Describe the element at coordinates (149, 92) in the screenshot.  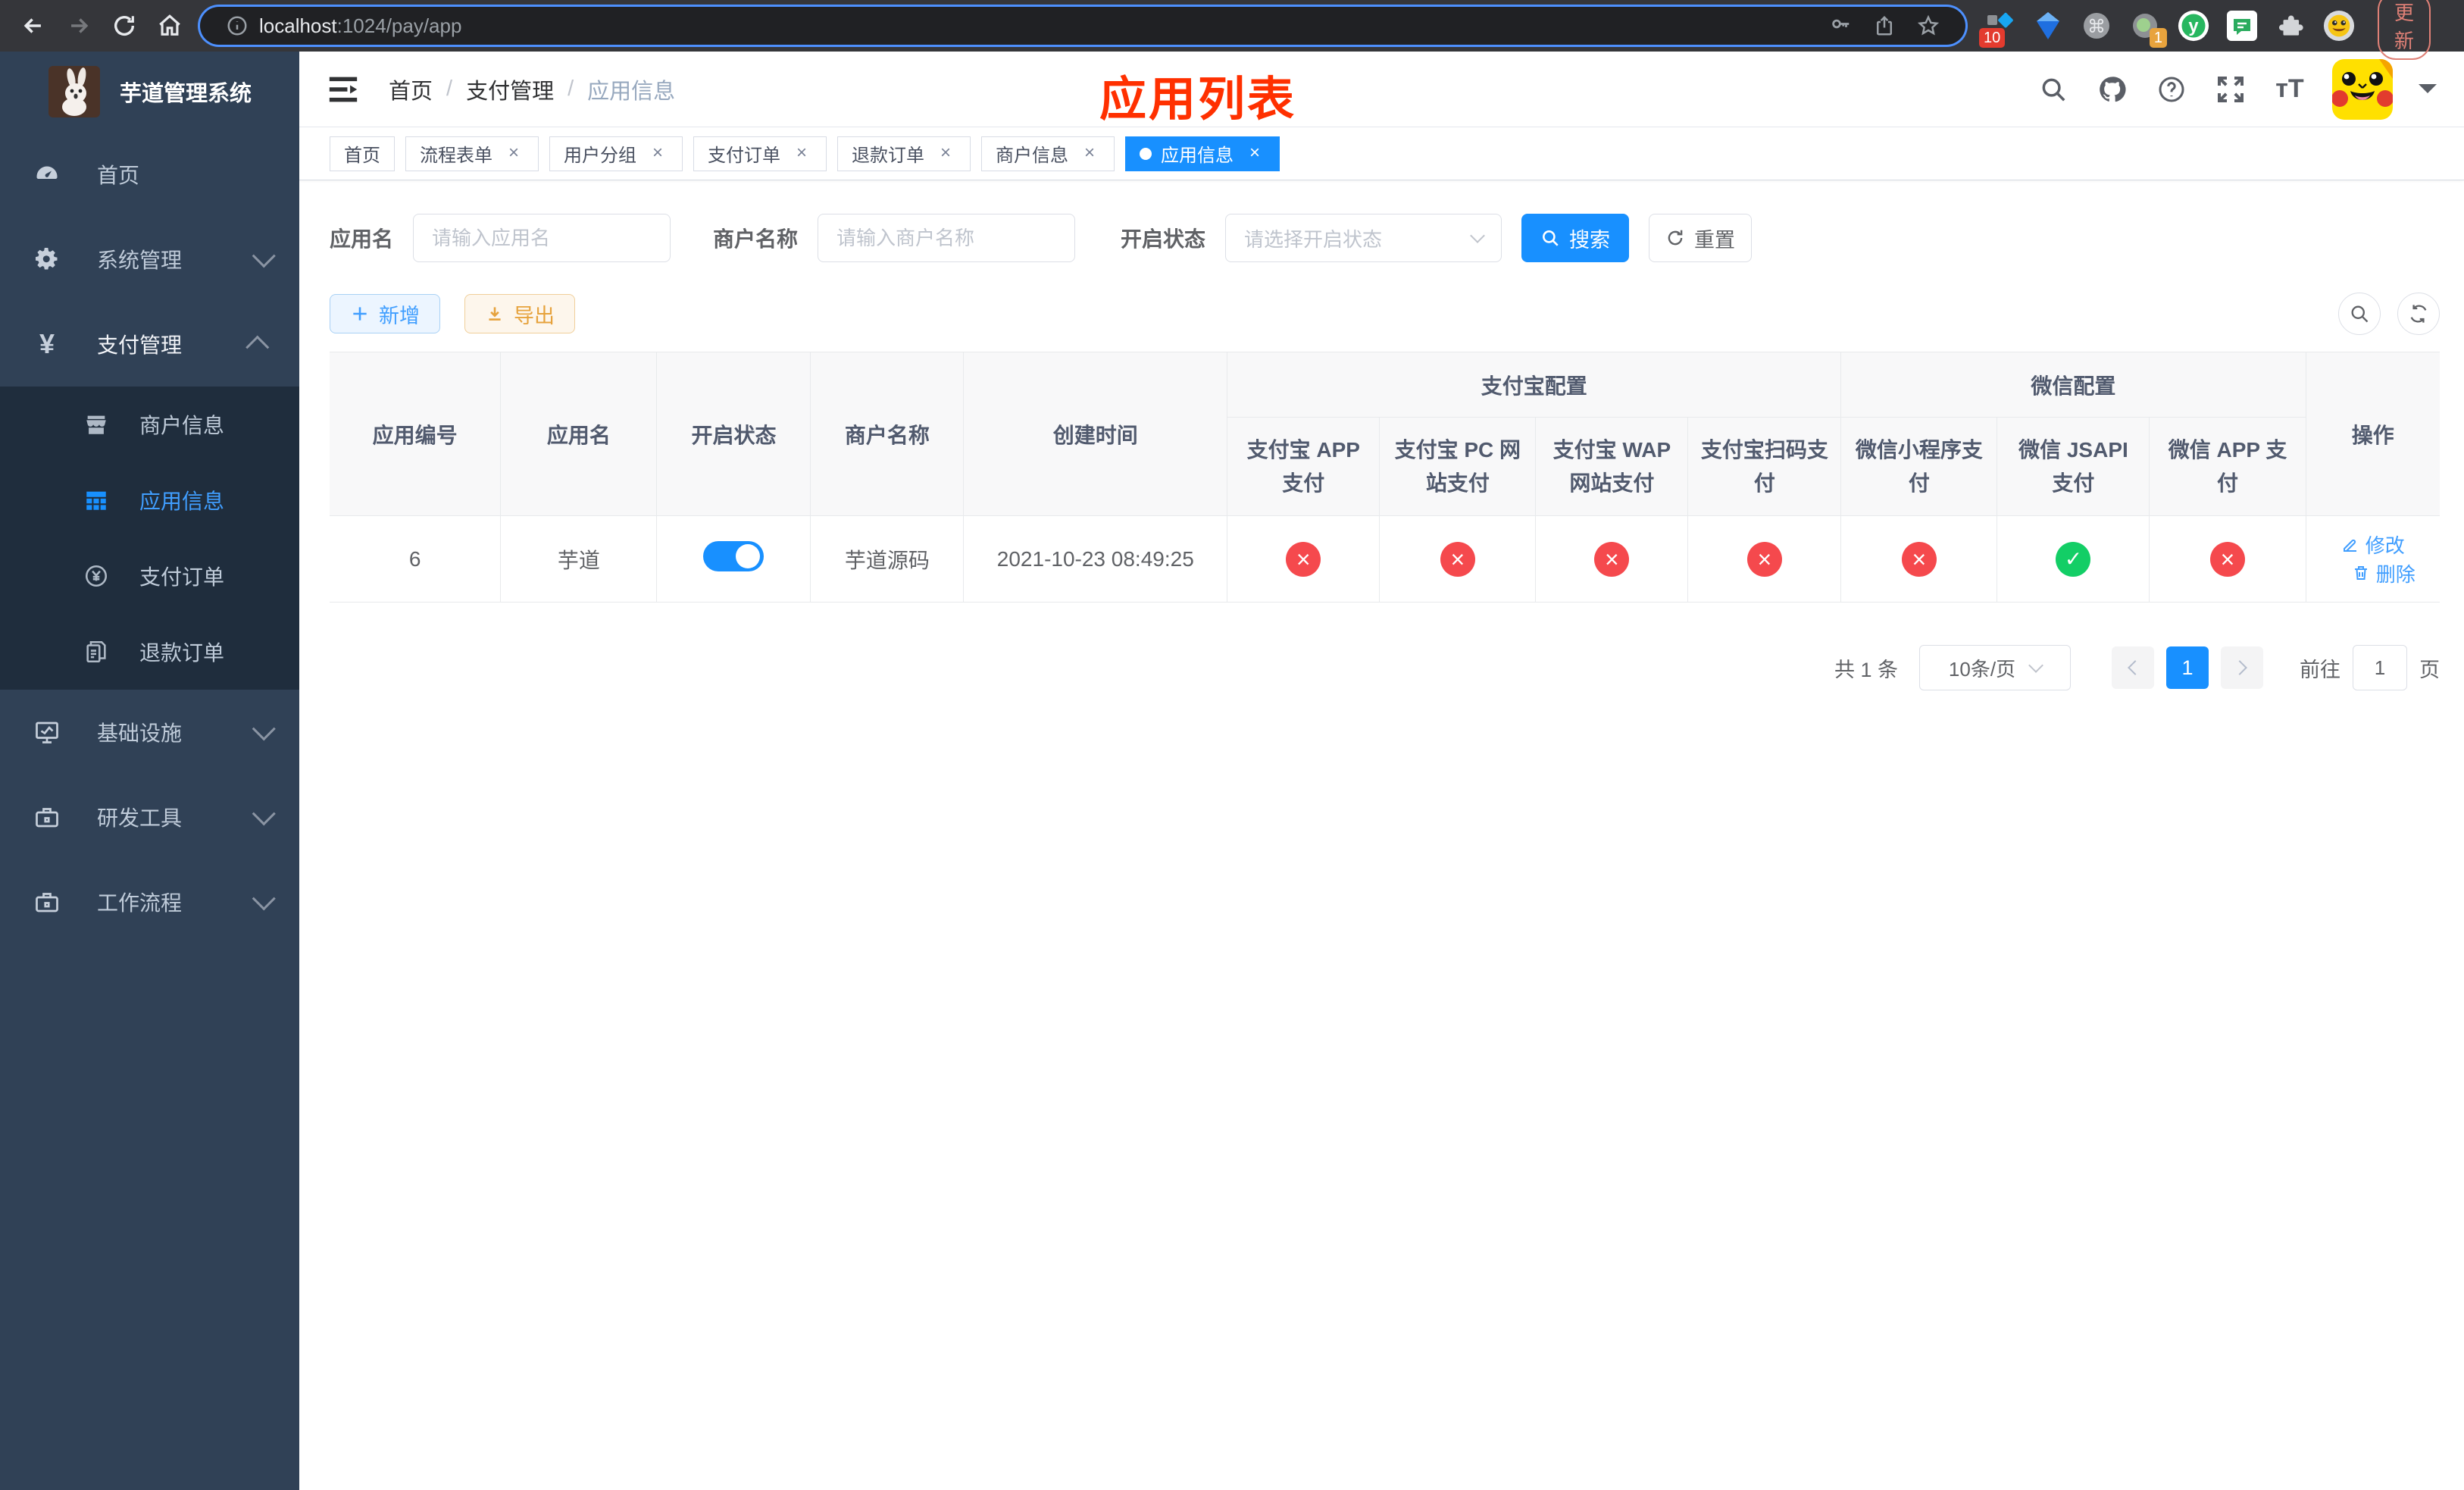
I see `sidebar-logo: 芋道管理系统` at that location.